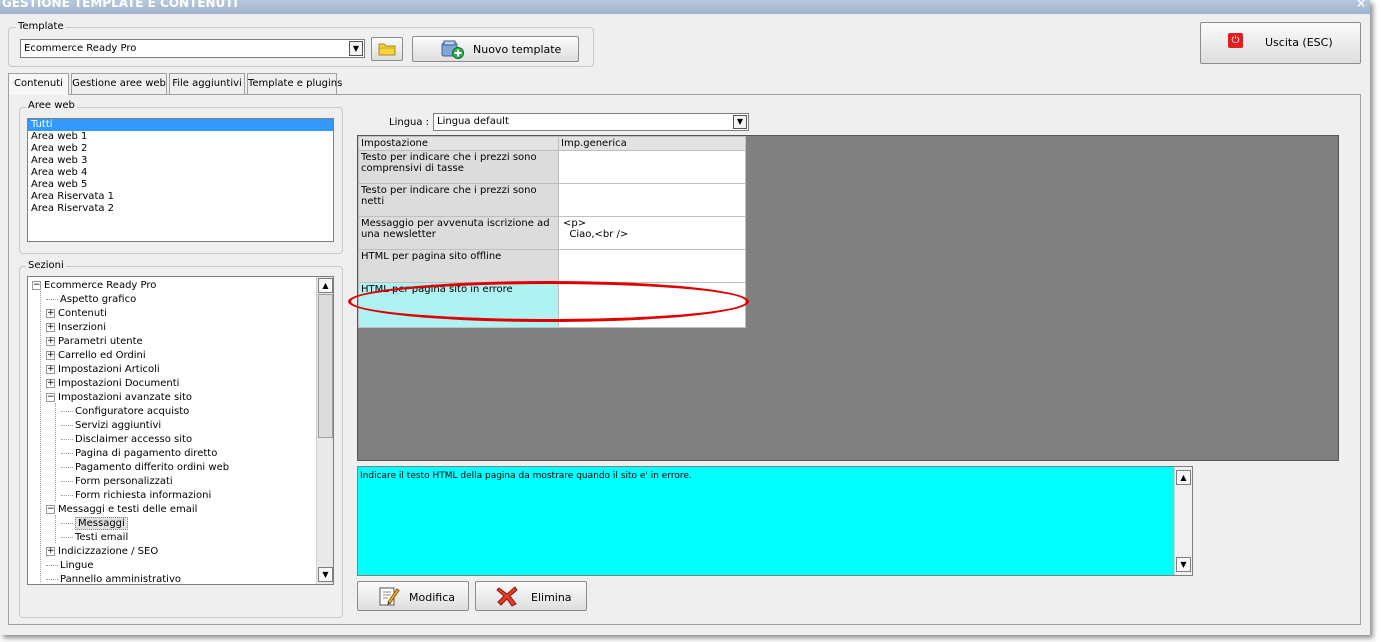 The height and width of the screenshot is (642, 1381). What do you see at coordinates (685, 7) in the screenshot?
I see `title-bar: GESTIONE TEMPLATE E CONTENUTI ×` at bounding box center [685, 7].